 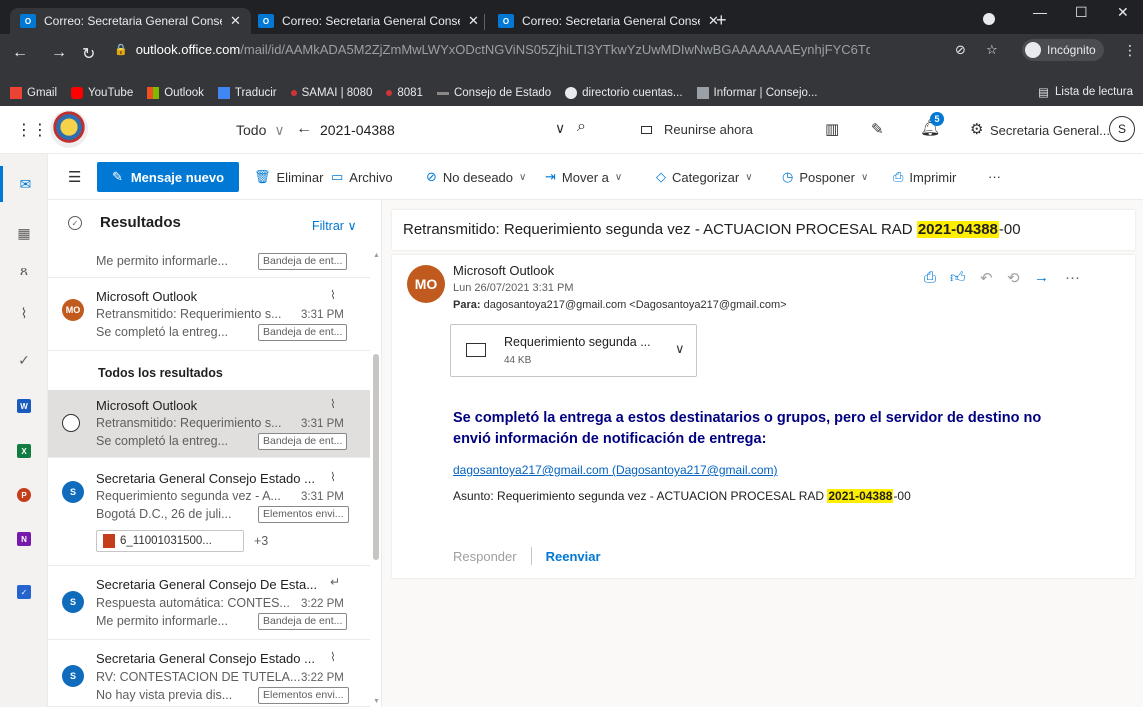 What do you see at coordinates (1123, 12) in the screenshot?
I see `window-close-icon: ✕` at bounding box center [1123, 12].